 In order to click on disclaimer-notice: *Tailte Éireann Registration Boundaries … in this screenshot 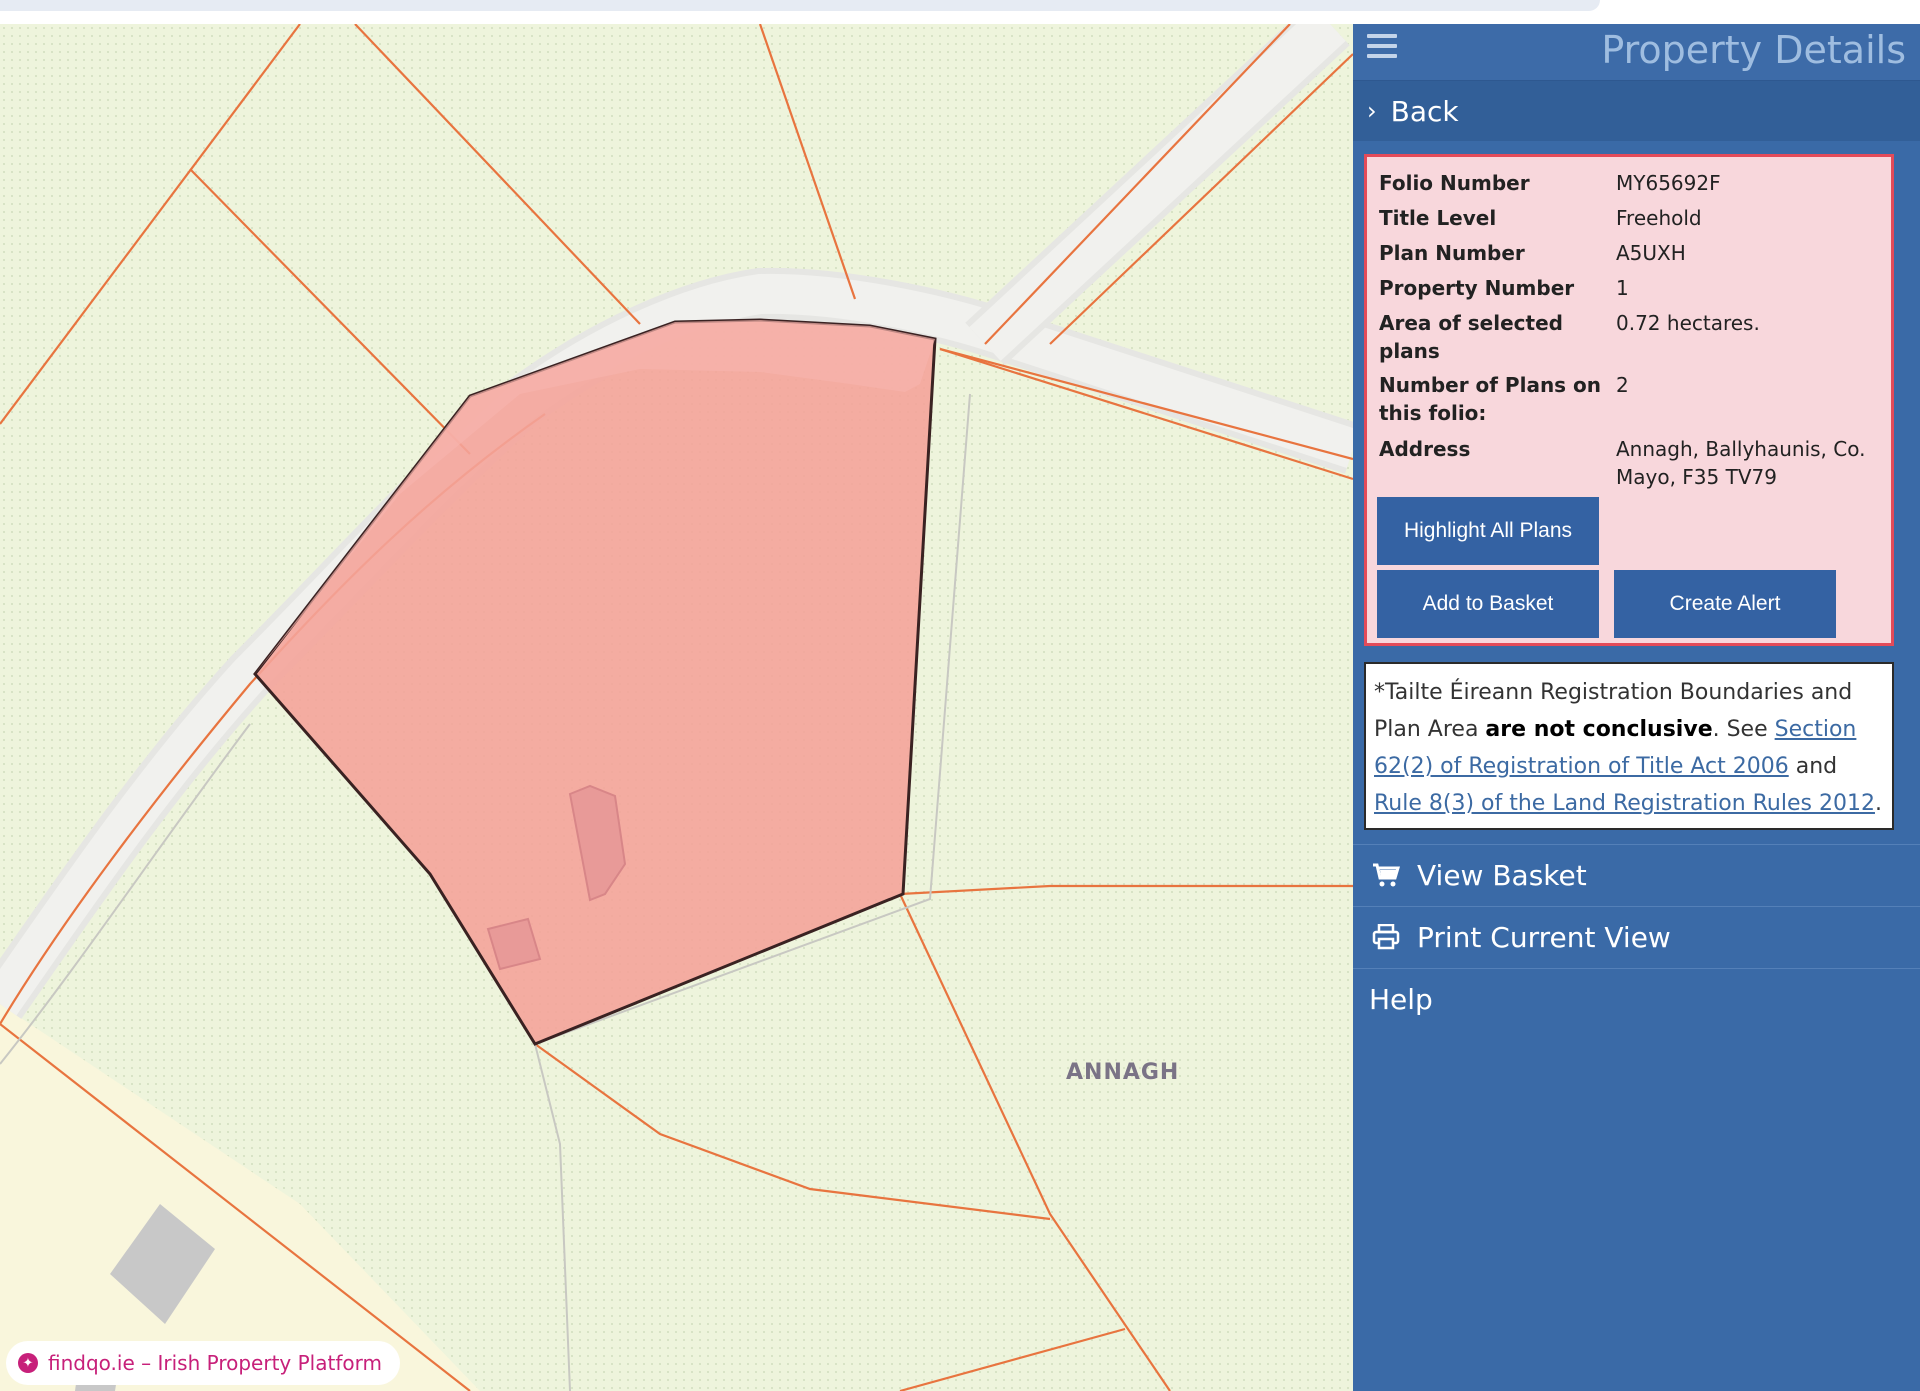, I will do `click(1629, 746)`.